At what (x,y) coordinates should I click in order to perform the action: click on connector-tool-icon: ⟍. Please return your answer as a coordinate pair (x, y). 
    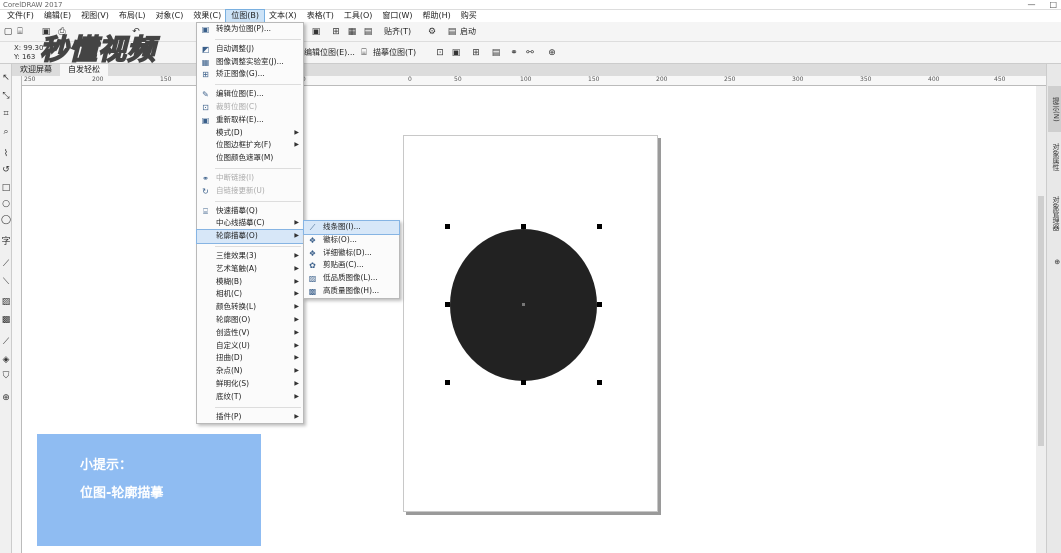
    Looking at the image, I should click on (6, 282).